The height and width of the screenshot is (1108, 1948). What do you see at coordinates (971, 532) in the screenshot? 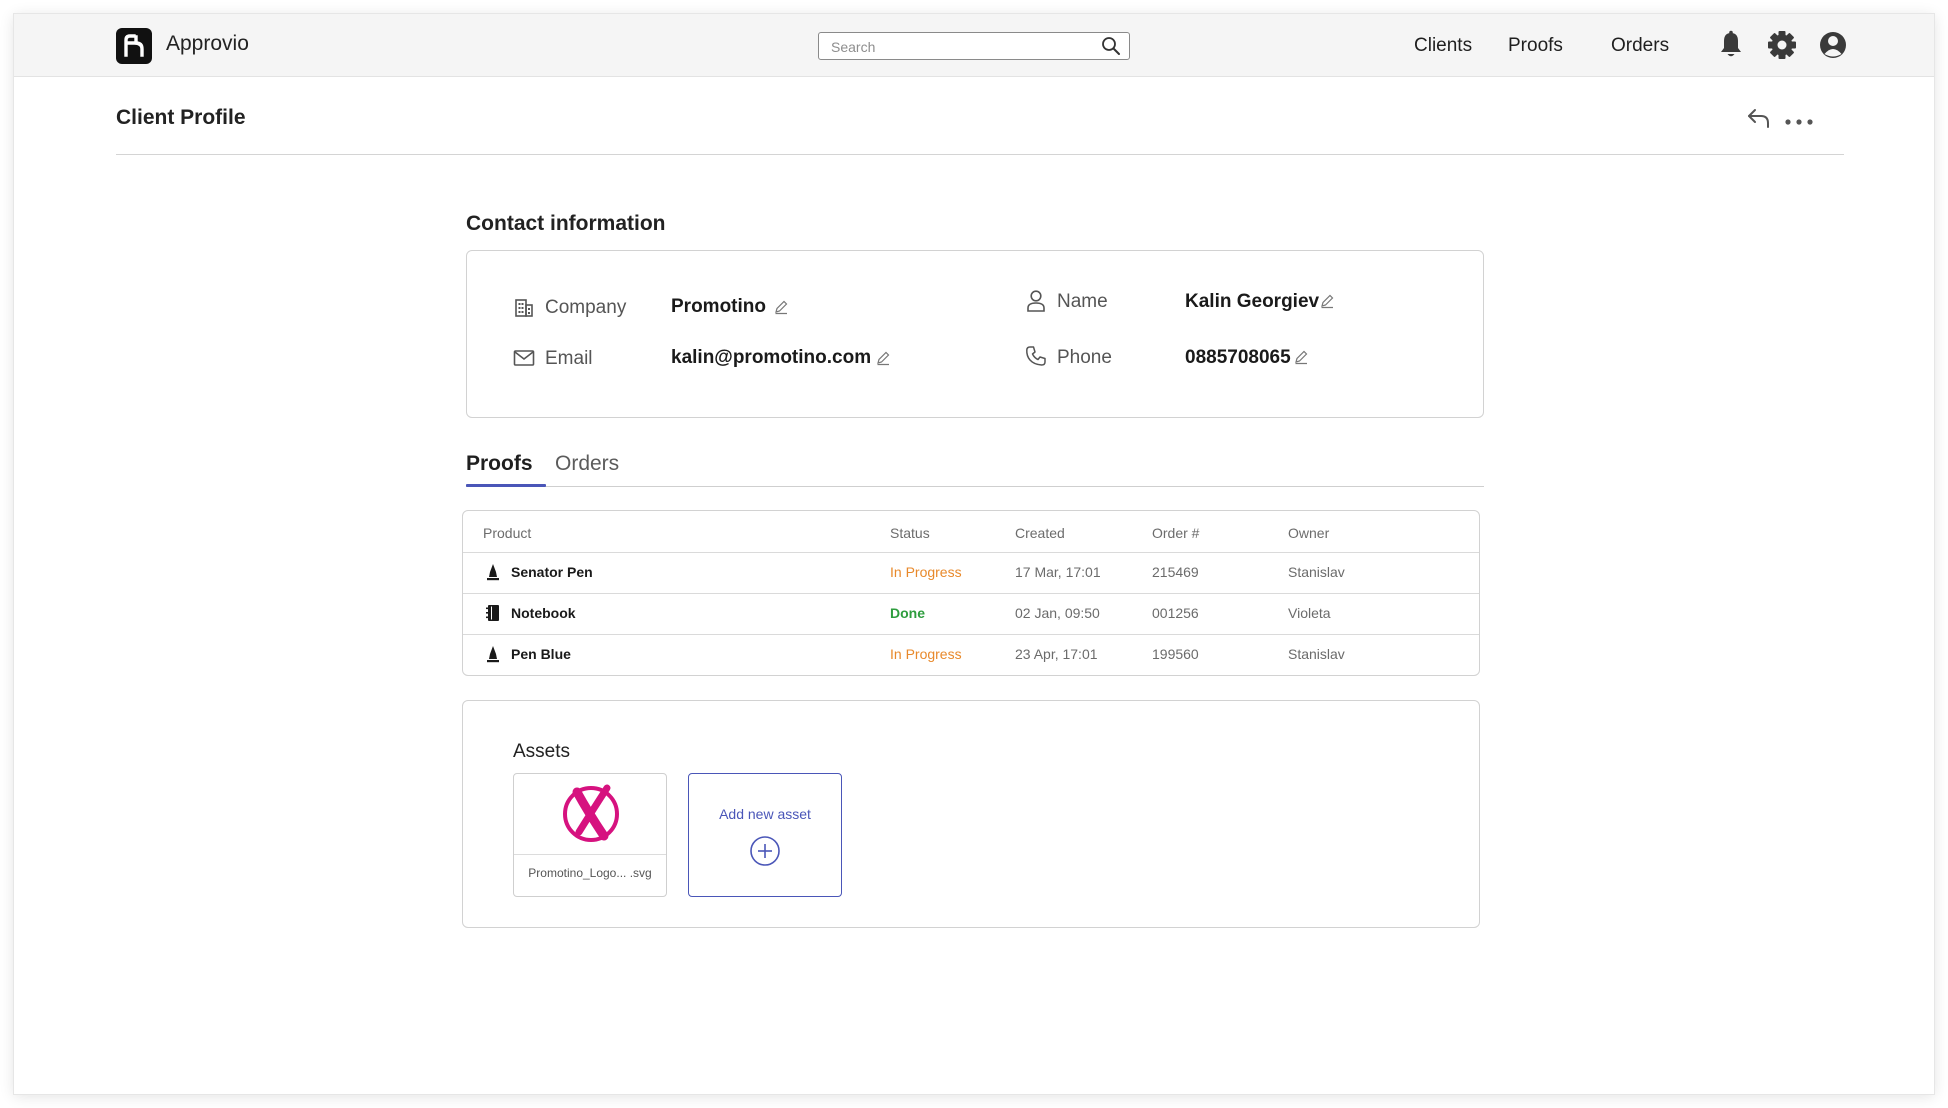
I see `table-header-row: Product Status Created Order # Owner` at bounding box center [971, 532].